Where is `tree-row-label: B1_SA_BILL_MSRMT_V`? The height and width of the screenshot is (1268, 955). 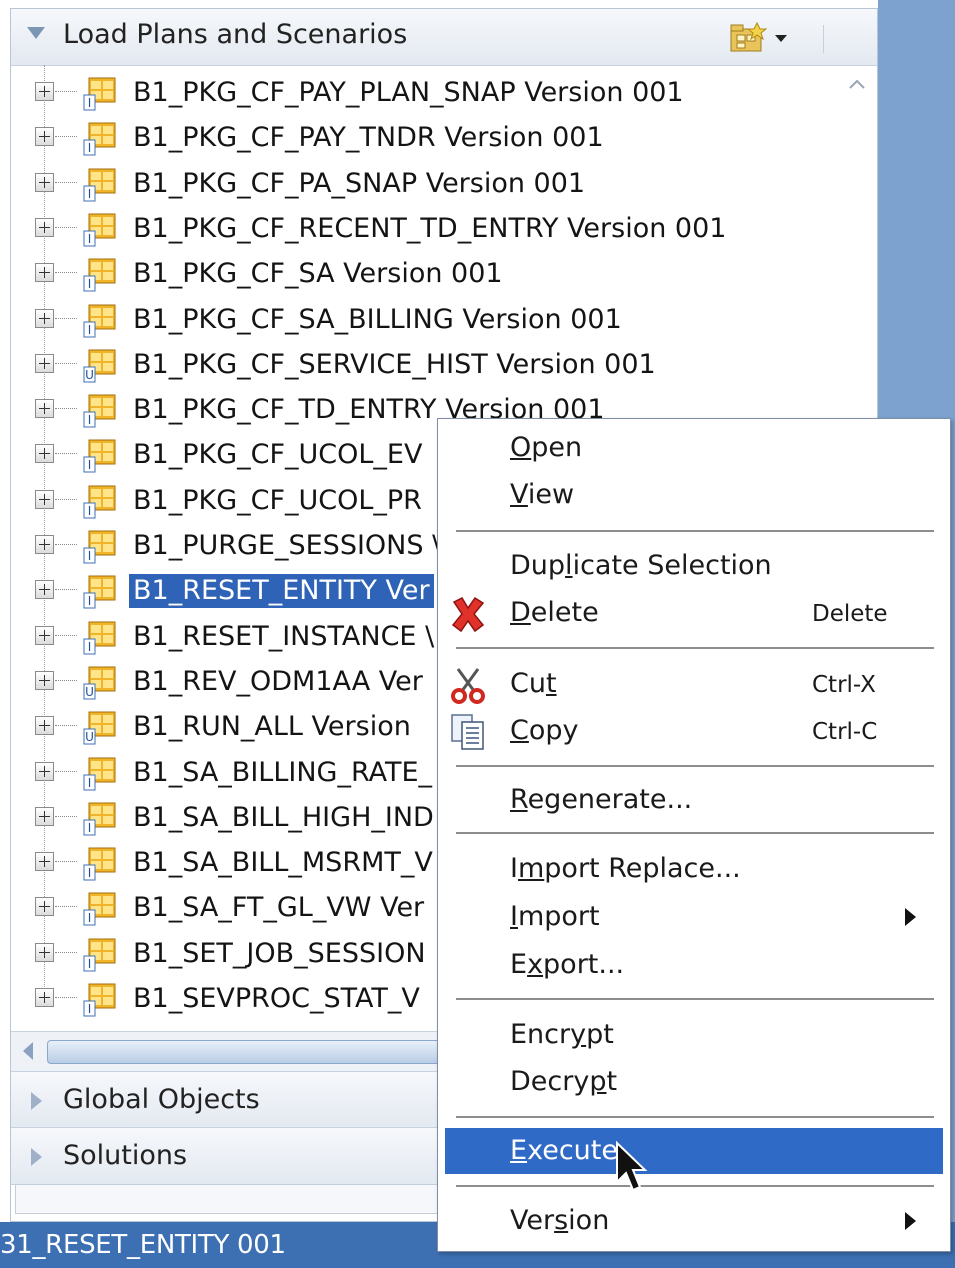
tree-row-label: B1_SA_BILL_MSRMT_V is located at coordinates (283, 863).